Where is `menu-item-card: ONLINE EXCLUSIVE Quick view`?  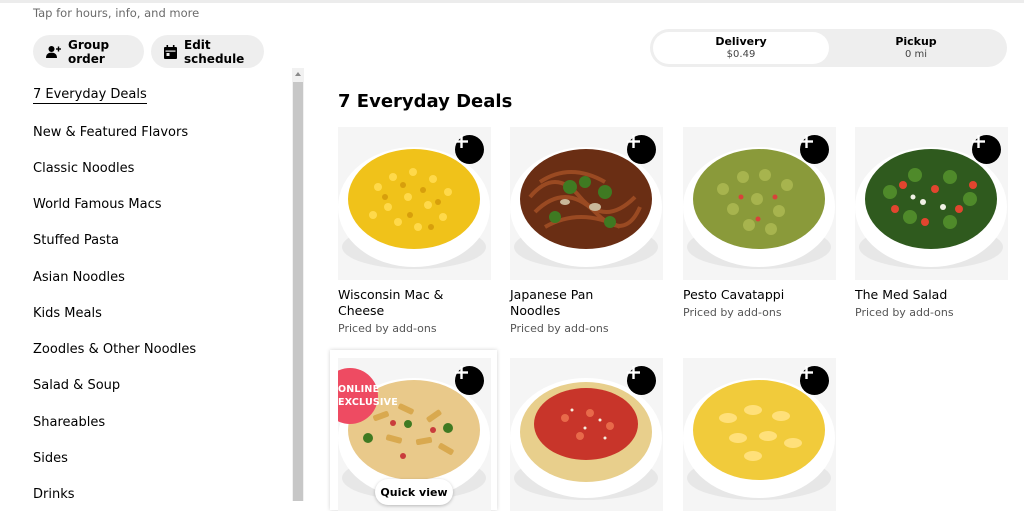
menu-item-card: ONLINE EXCLUSIVE Quick view is located at coordinates (413, 430).